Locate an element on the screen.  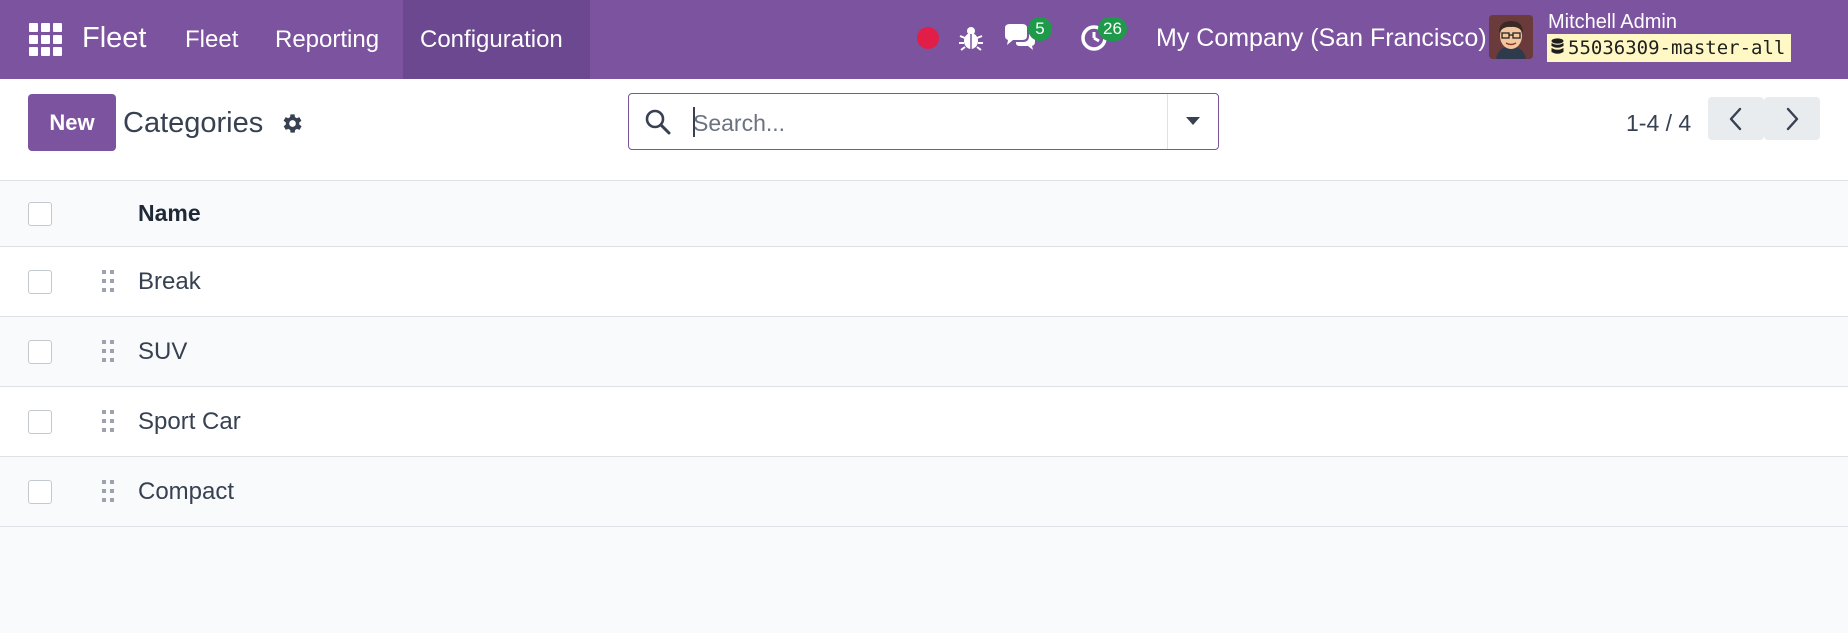
caret-down-icon is located at coordinates (1193, 121).